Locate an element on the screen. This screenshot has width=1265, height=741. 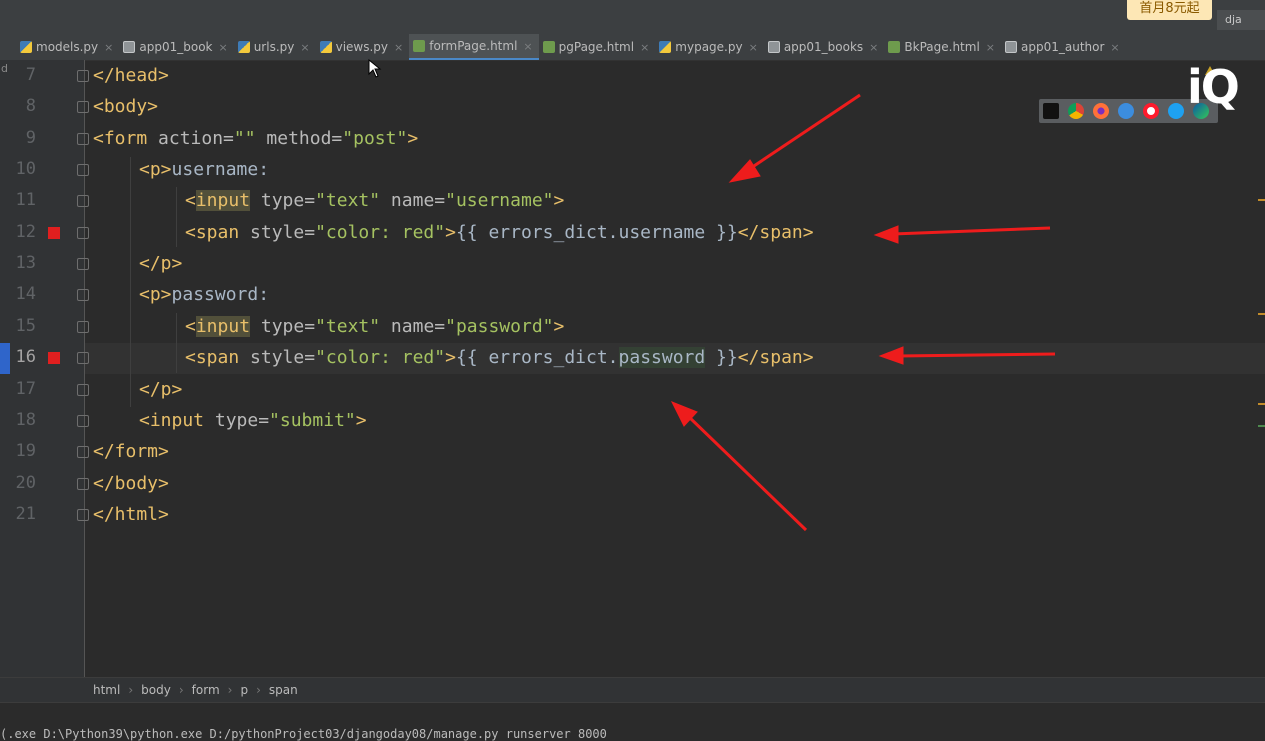
breadcrumb-item: html is located at coordinates (106, 690).